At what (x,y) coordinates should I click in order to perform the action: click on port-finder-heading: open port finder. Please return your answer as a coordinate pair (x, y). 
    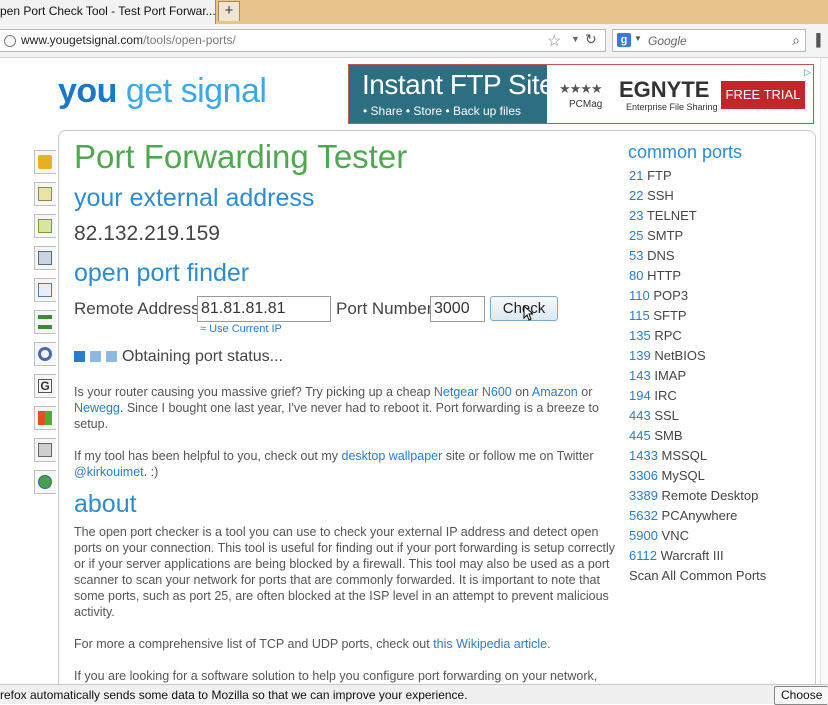
    Looking at the image, I should click on (162, 273).